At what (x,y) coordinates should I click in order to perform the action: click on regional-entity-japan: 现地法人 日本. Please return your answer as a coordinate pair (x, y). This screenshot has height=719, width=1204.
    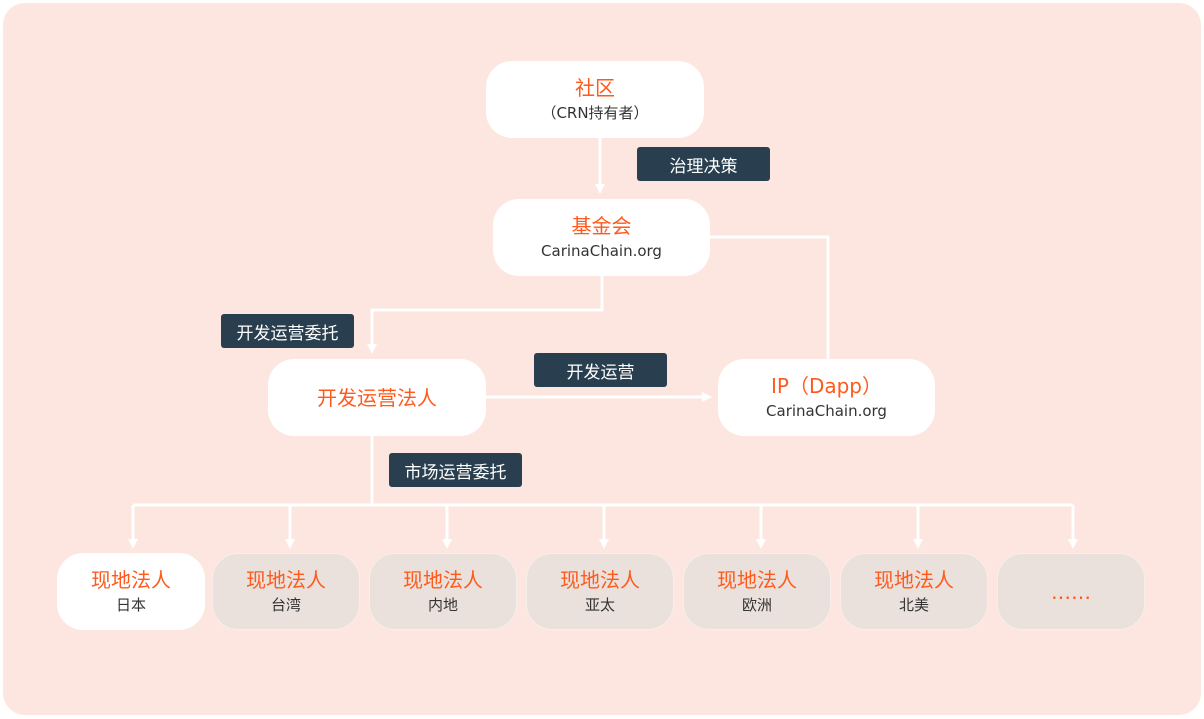
    Looking at the image, I should click on (131, 591).